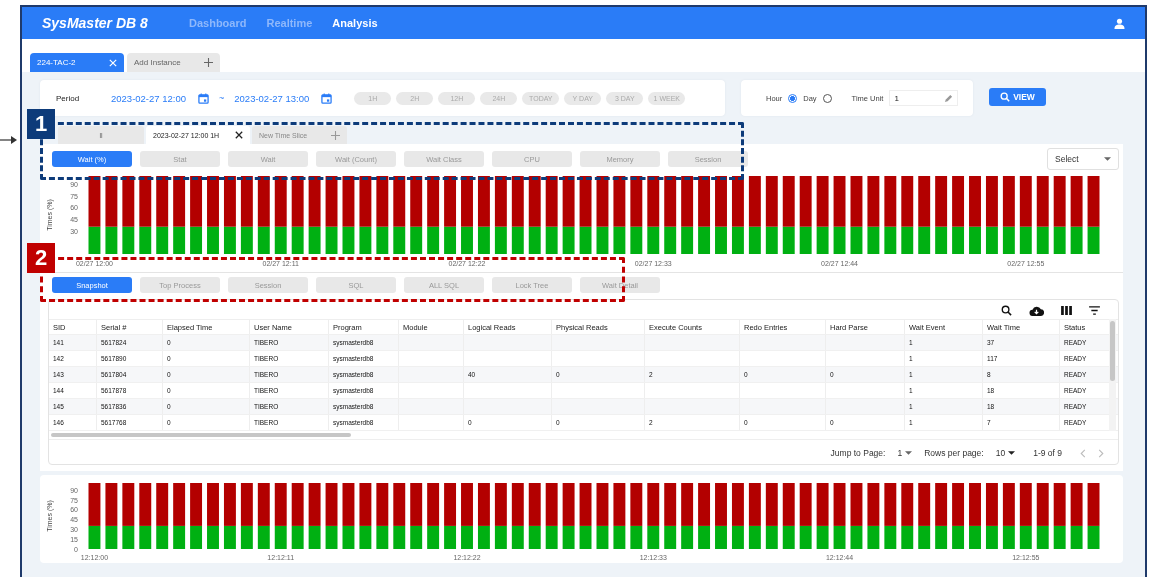  Describe the element at coordinates (1083, 159) in the screenshot. I see `select-dropdown: Select` at that location.